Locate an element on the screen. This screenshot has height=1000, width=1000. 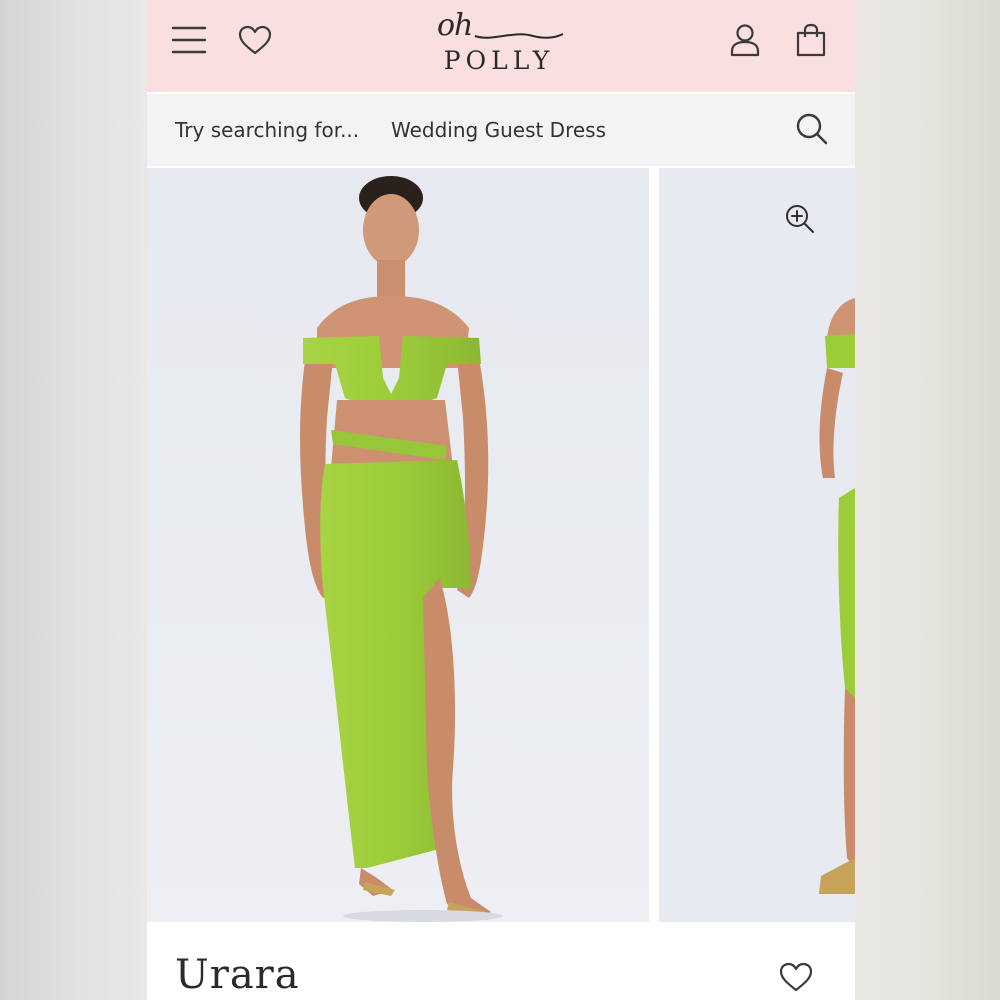
product-title: Urara is located at coordinates (237, 975).